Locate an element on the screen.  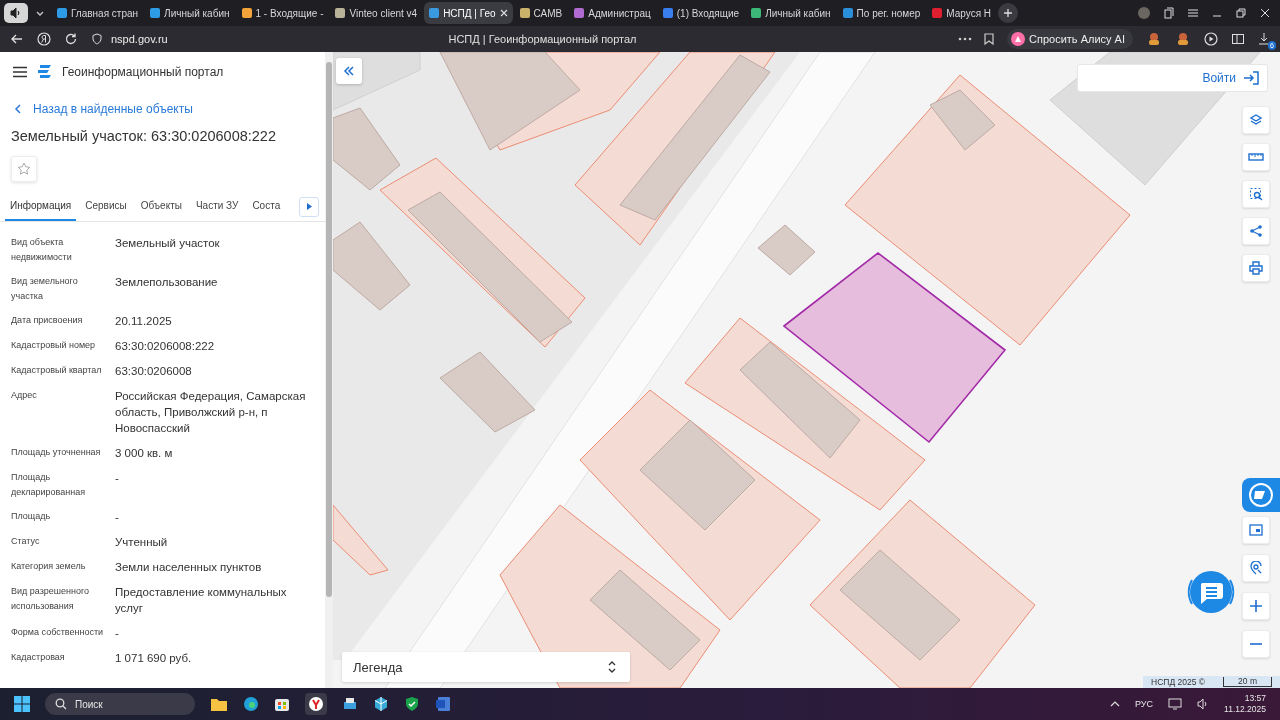
clock-date: 11.12.2025 is located at coordinates (1245, 709).